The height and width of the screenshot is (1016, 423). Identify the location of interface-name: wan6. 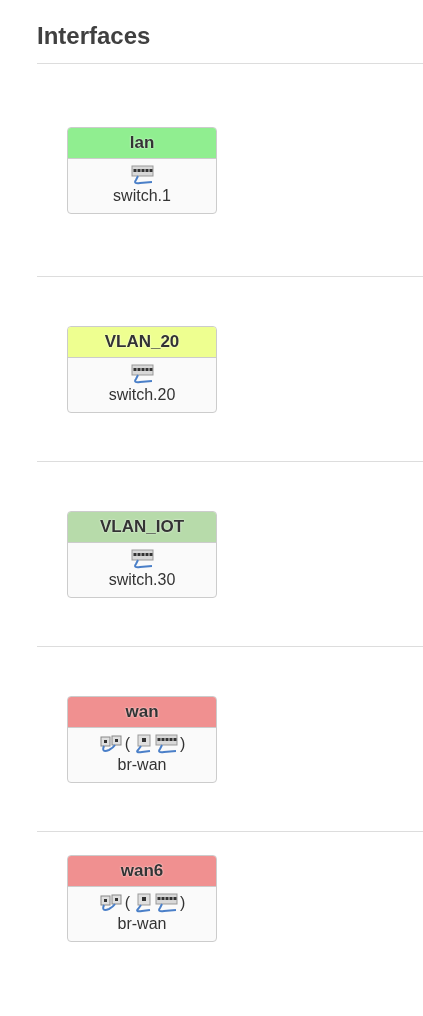
(142, 871).